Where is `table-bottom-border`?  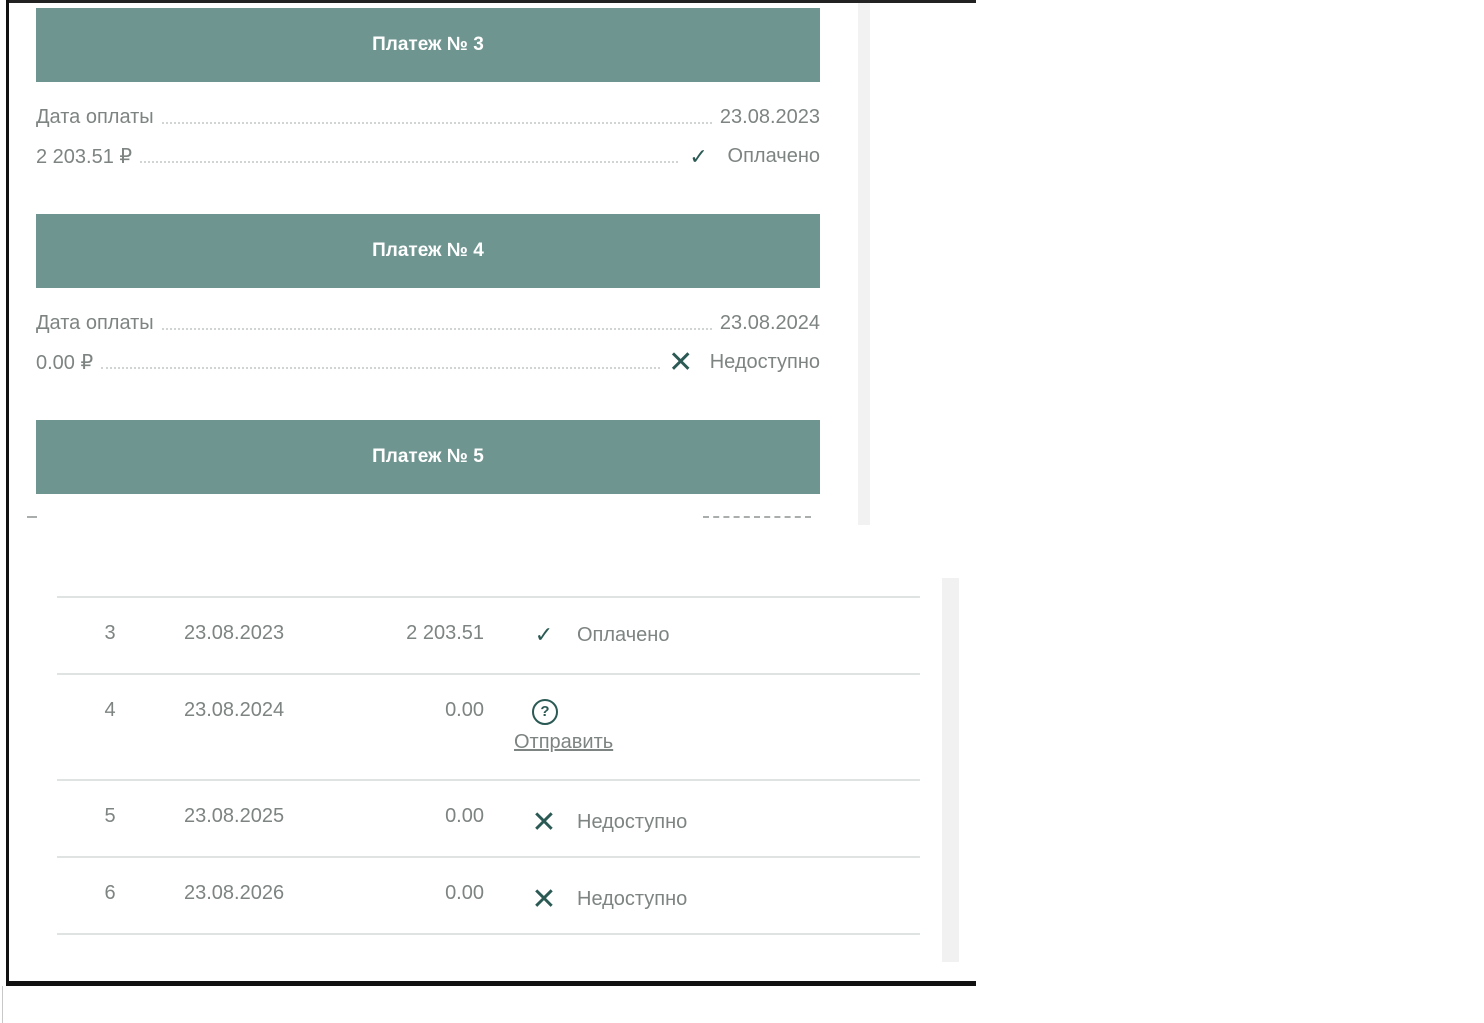
table-bottom-border is located at coordinates (488, 934).